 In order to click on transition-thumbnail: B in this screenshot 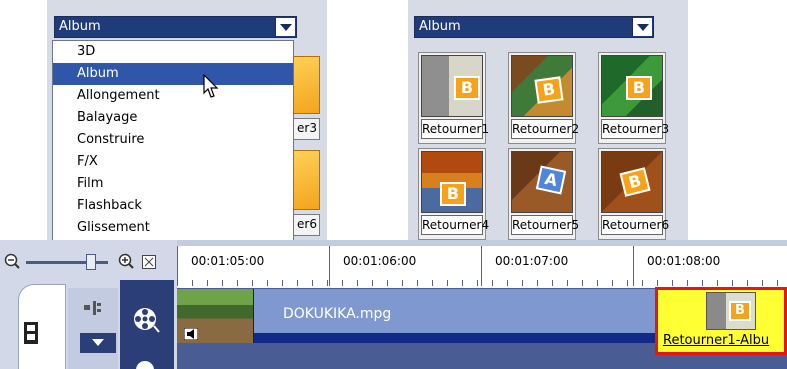, I will do `click(731, 311)`.